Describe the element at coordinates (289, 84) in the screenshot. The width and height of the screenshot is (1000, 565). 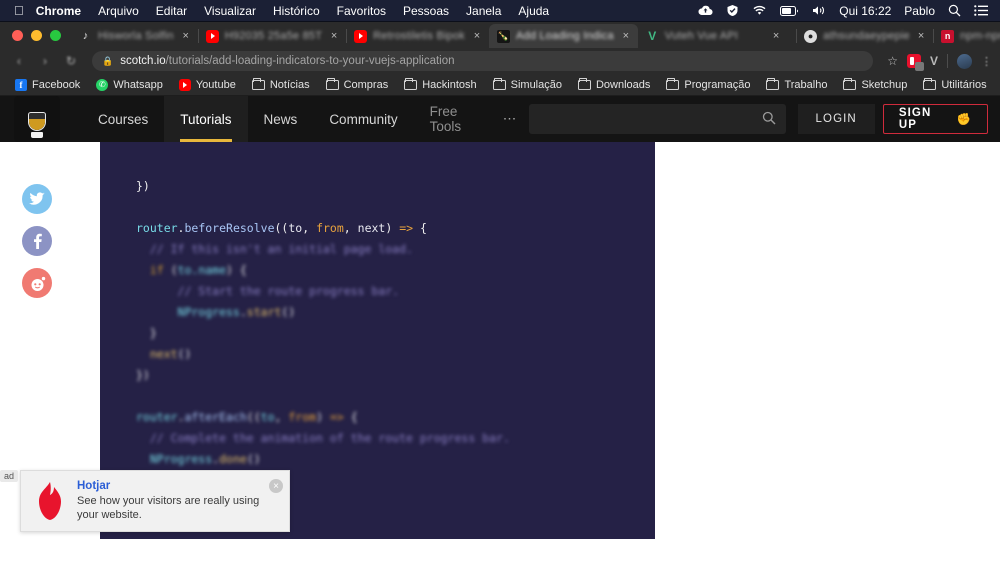
I see `bookmark-label: Notícias` at that location.